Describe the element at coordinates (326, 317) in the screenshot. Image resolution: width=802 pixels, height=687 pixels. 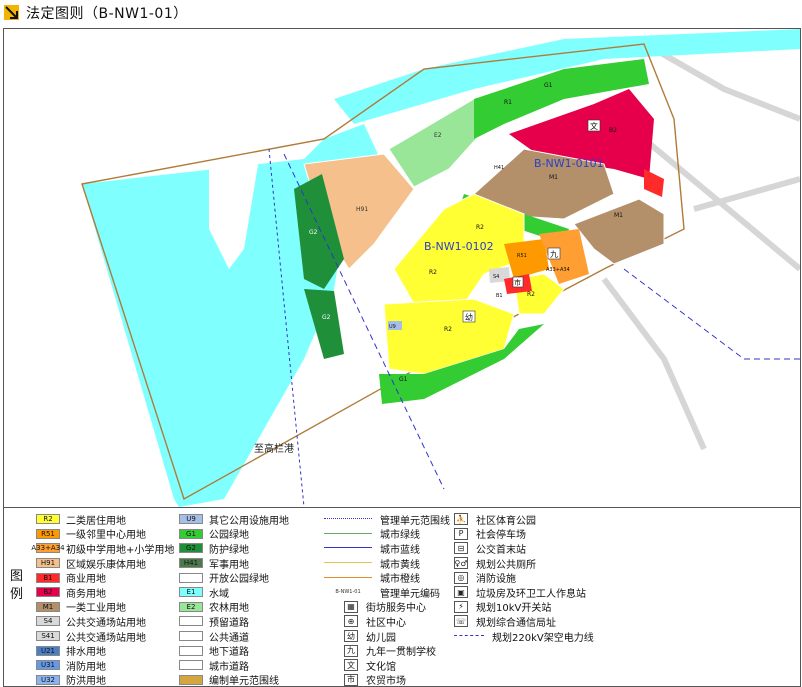
I see `label-g2-sw: G2` at that location.